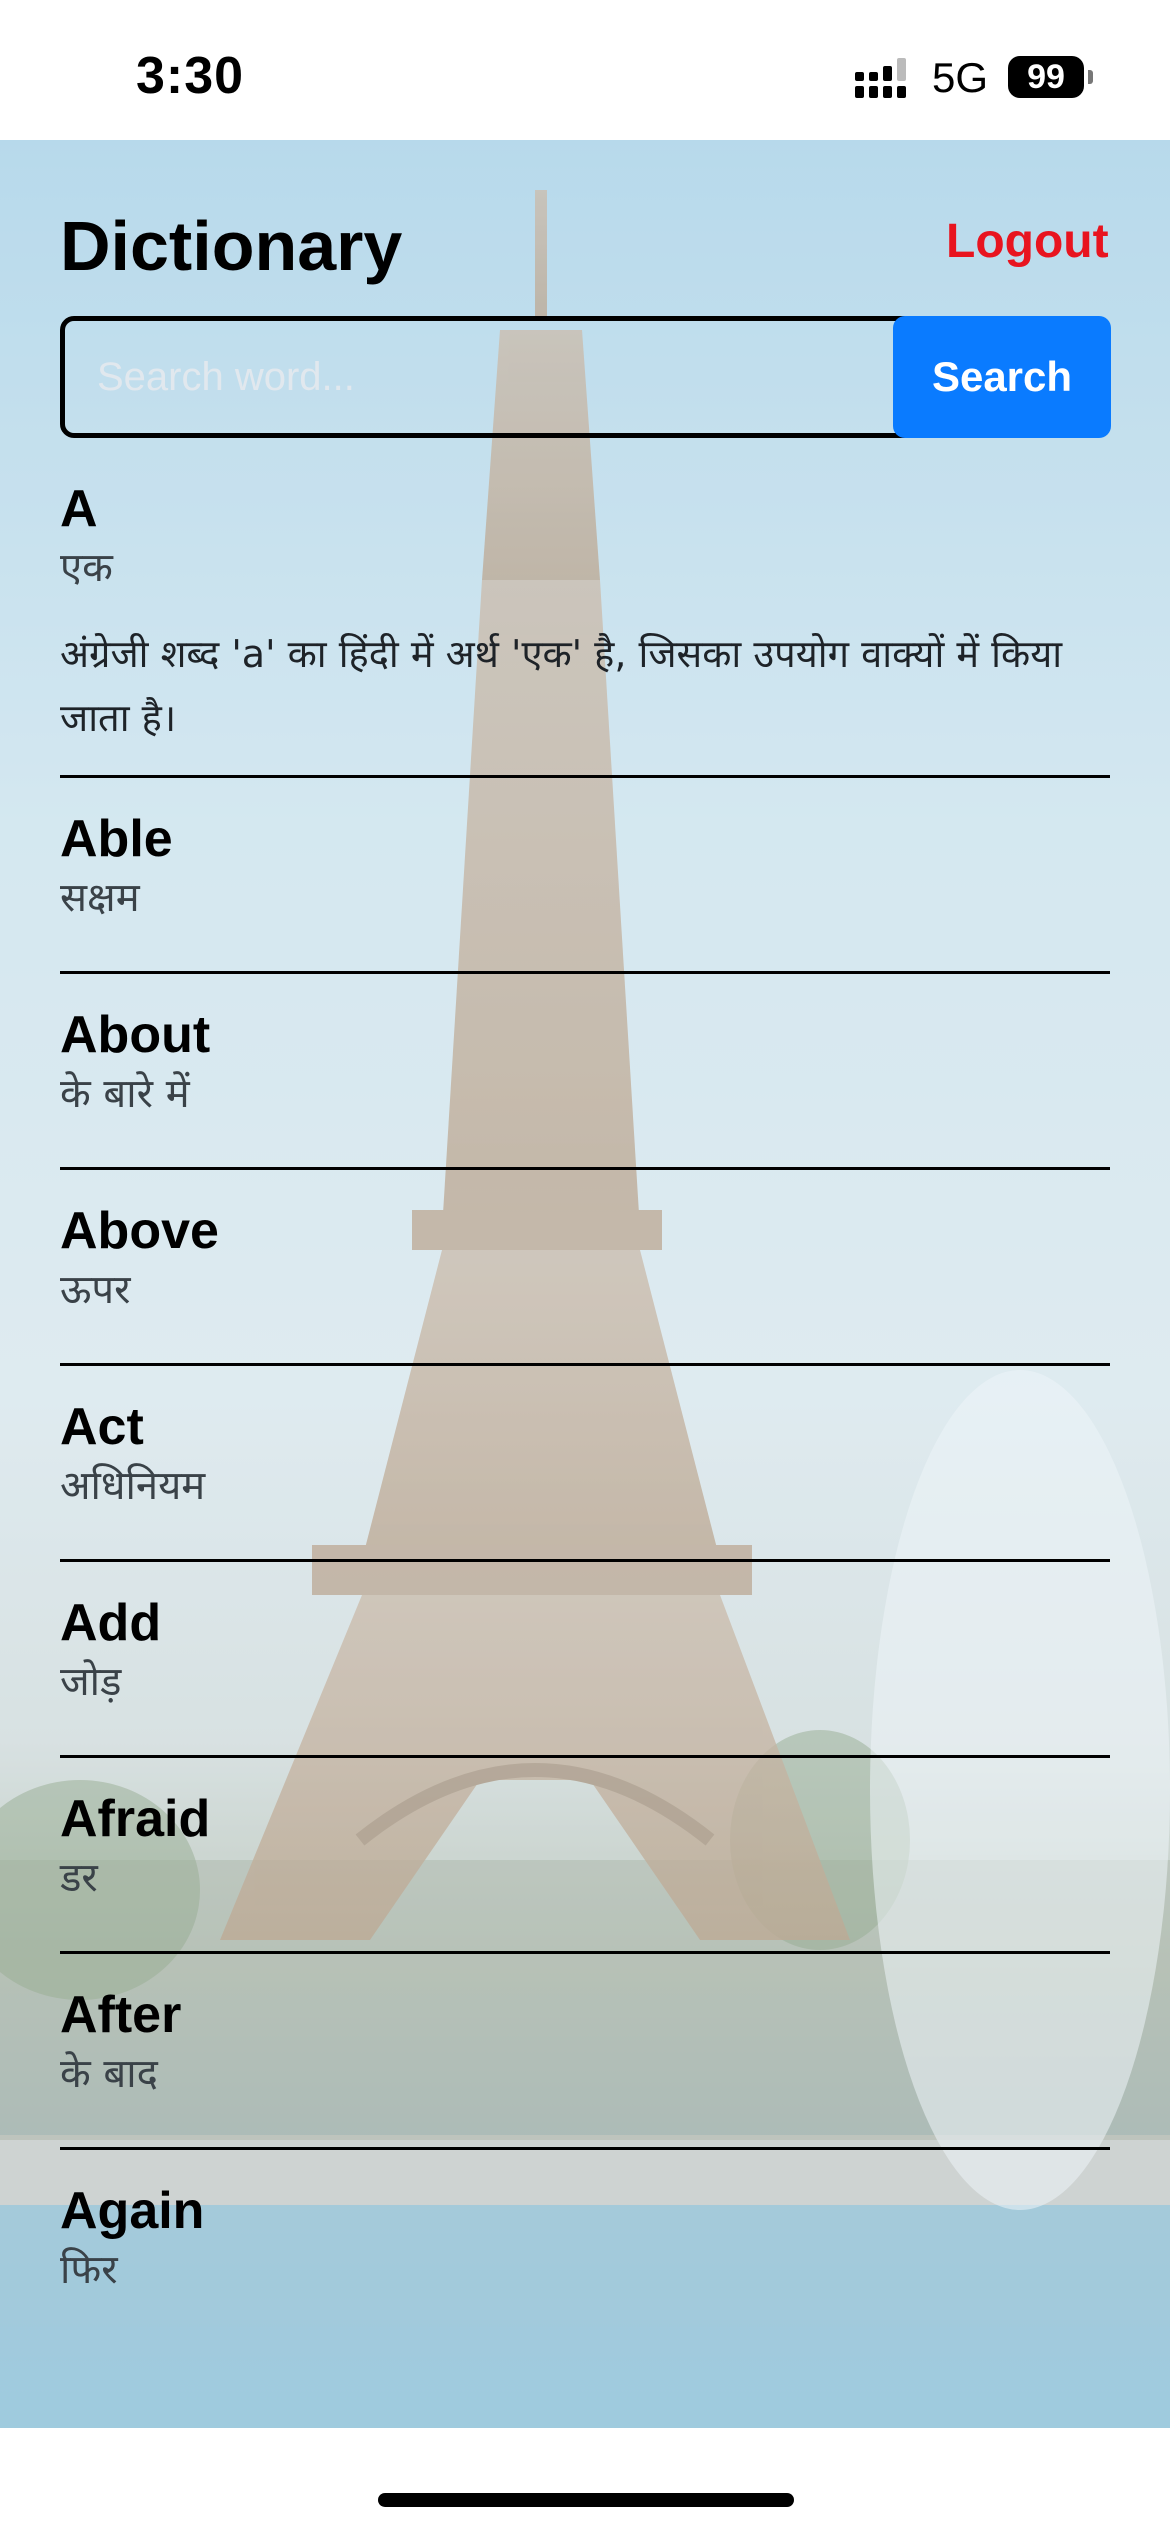 The height and width of the screenshot is (2532, 1170). I want to click on list-item: Act अधिनियम, so click(585, 1464).